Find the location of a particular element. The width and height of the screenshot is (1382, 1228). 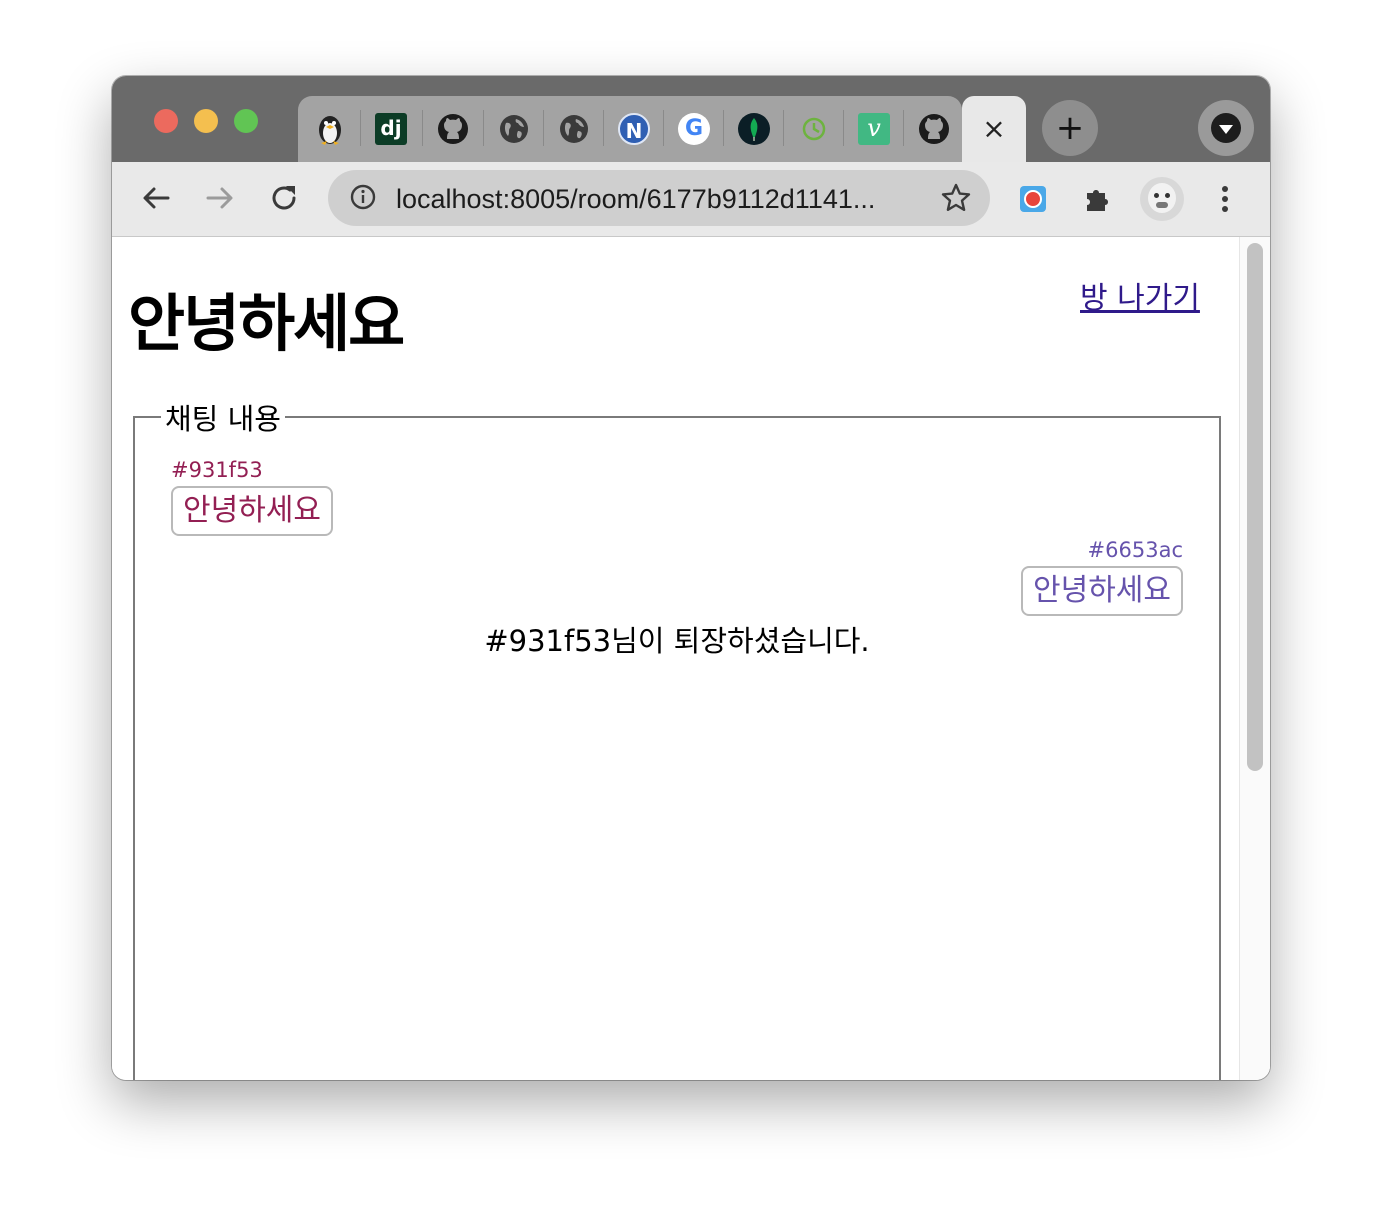

reload-icon is located at coordinates (284, 198).